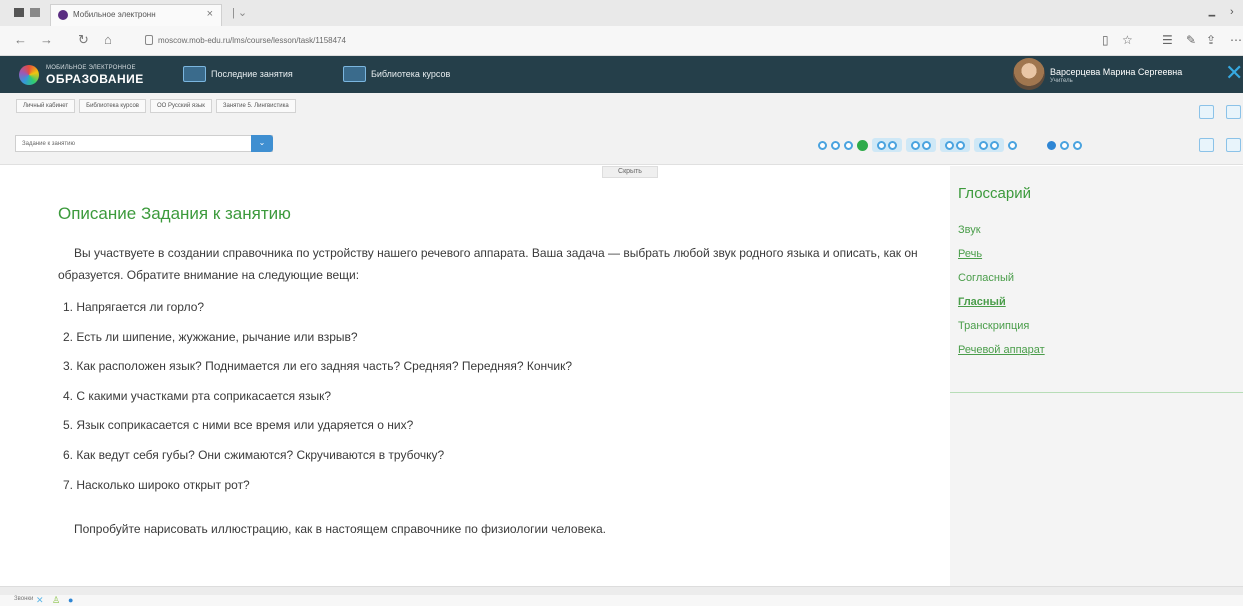  I want to click on status-text: Звонки, so click(24, 599).